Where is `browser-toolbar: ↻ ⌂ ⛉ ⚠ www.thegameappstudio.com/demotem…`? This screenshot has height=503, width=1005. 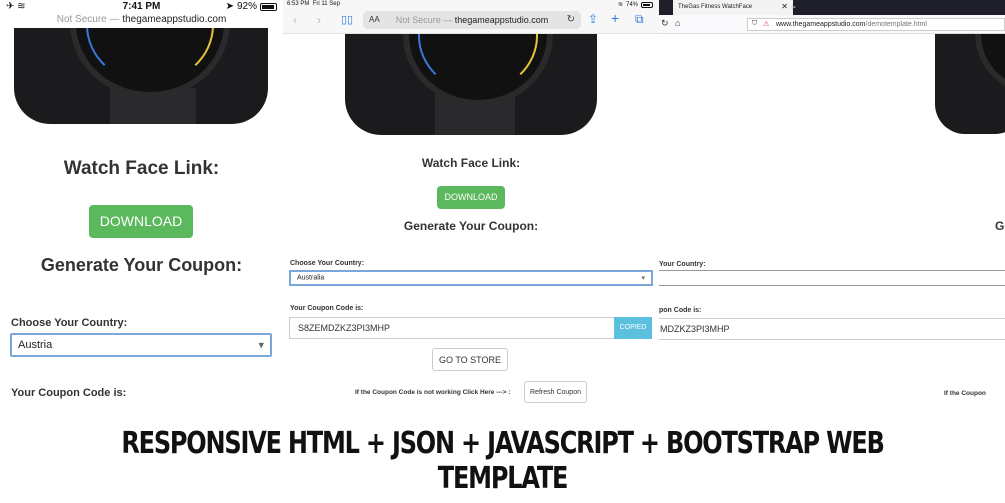 browser-toolbar: ↻ ⌂ ⛉ ⚠ www.thegameappstudio.com/demotem… is located at coordinates (832, 24).